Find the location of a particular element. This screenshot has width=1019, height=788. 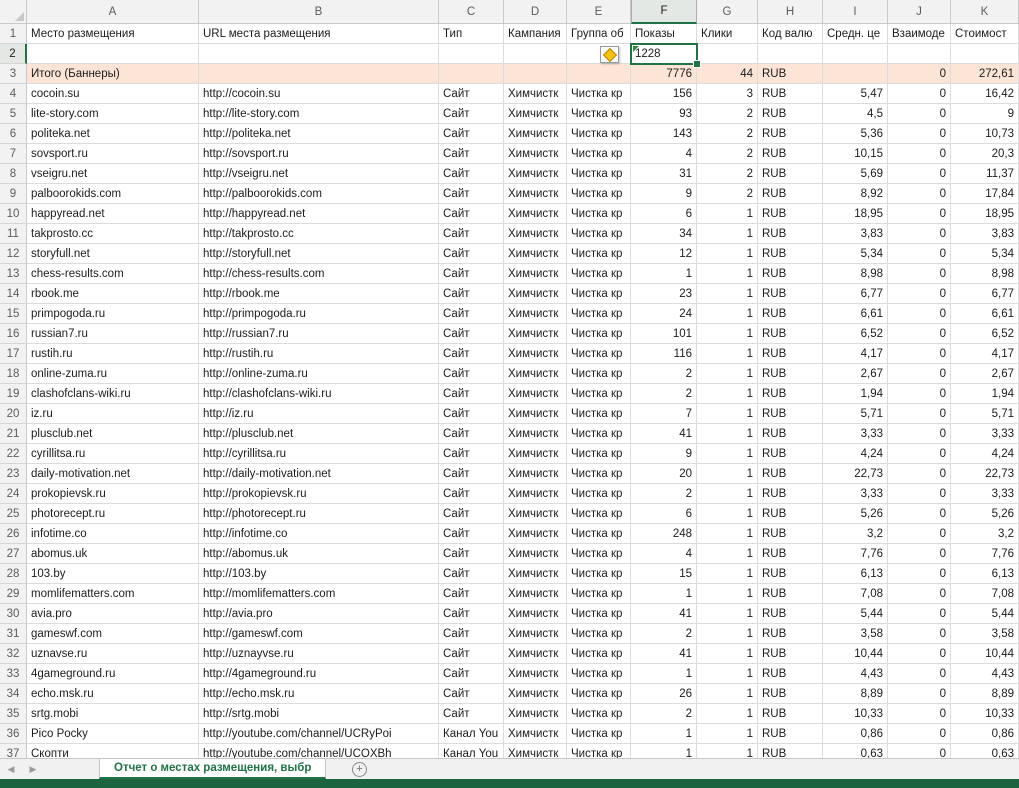

cell-K9: 17,84 is located at coordinates (985, 194).